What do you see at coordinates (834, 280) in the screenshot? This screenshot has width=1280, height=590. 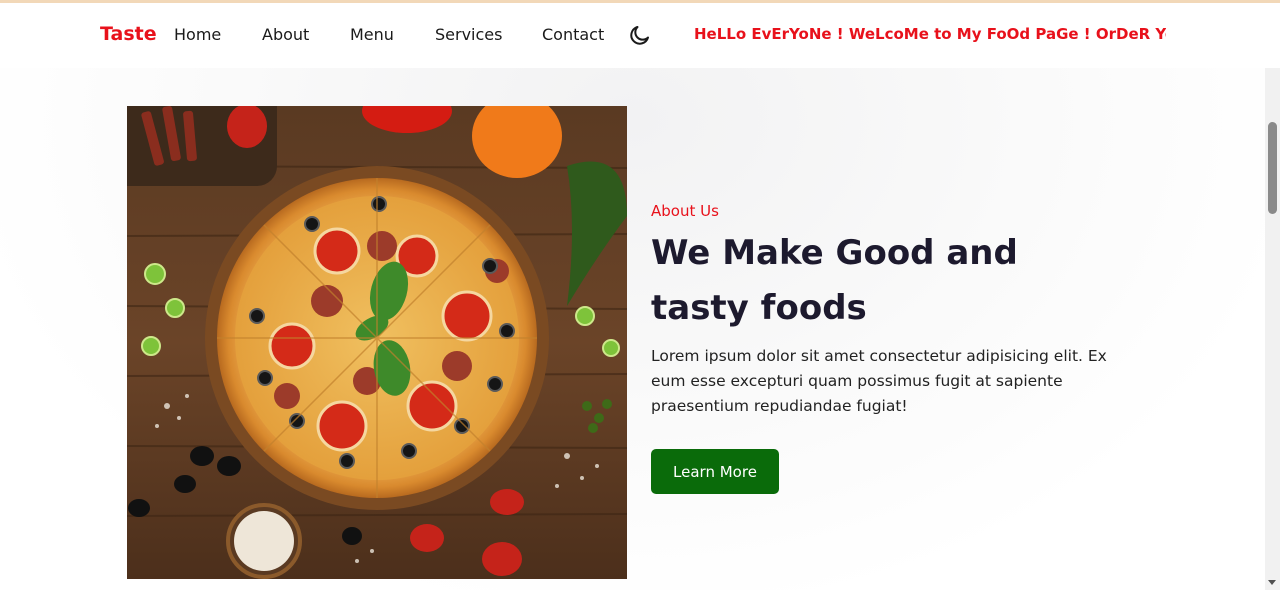 I see `about-headline: We Make Good and tasty foods` at bounding box center [834, 280].